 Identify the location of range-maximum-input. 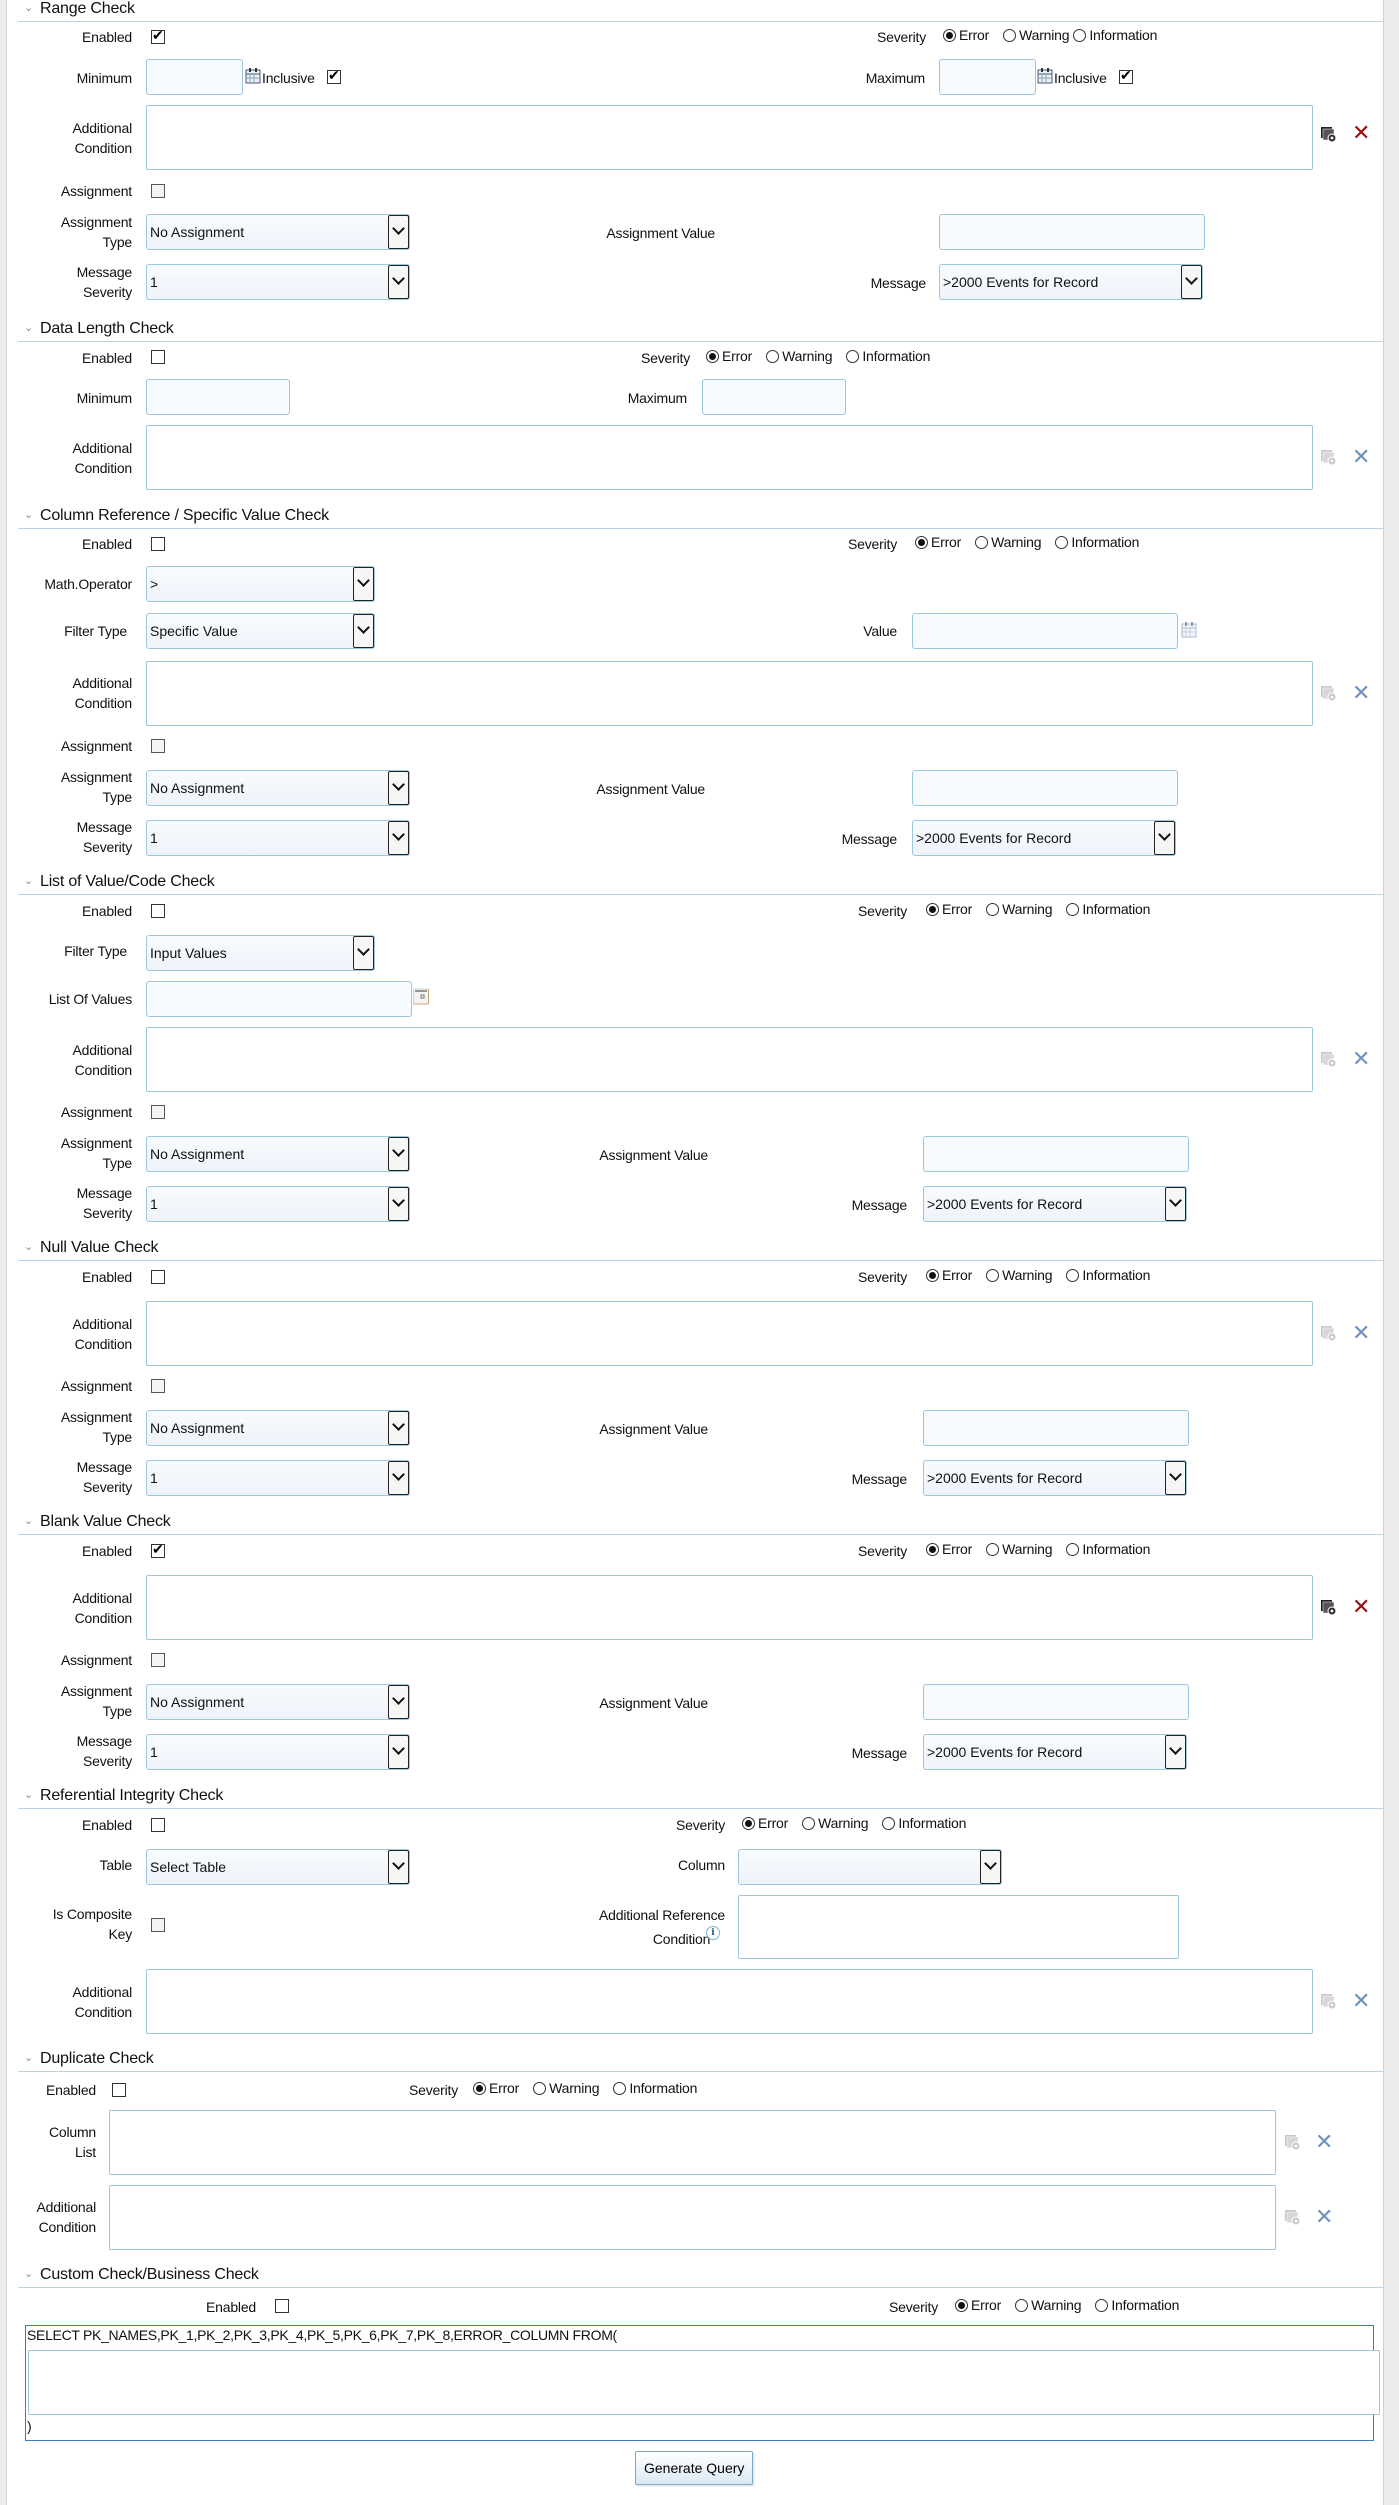
(987, 77).